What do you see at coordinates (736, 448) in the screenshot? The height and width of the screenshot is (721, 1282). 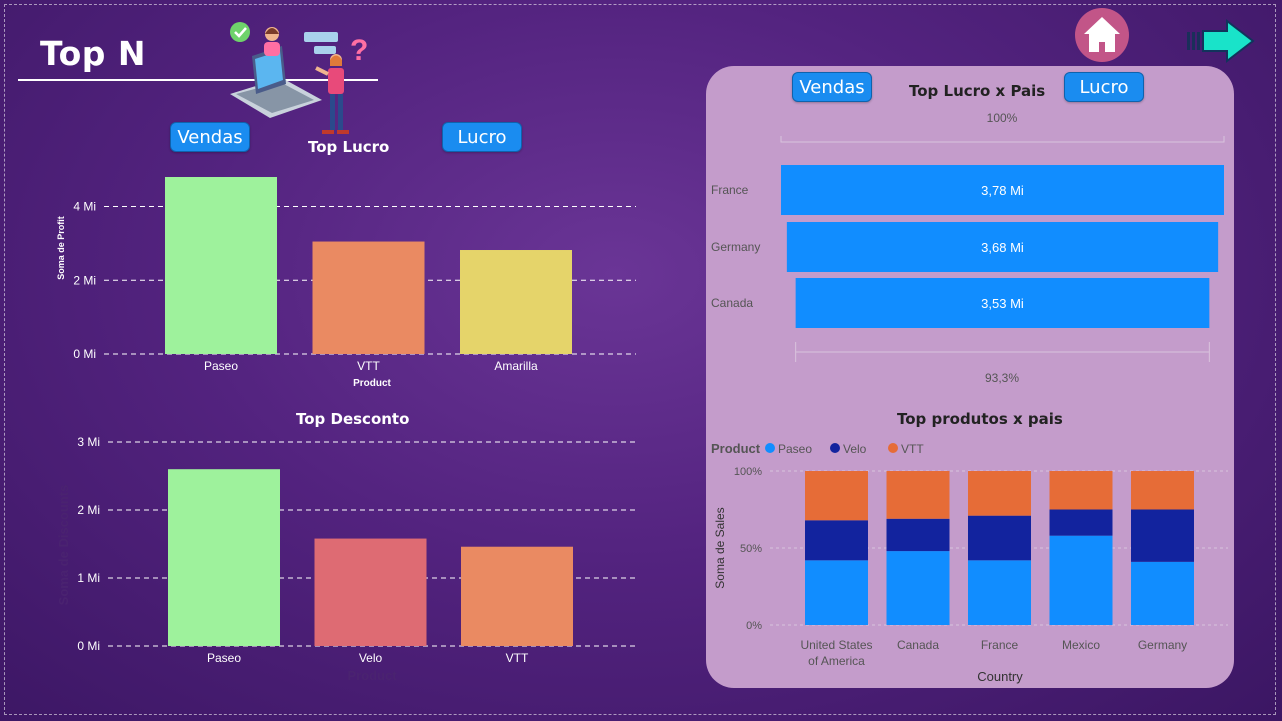 I see `top-produtos-legend-title: Product` at bounding box center [736, 448].